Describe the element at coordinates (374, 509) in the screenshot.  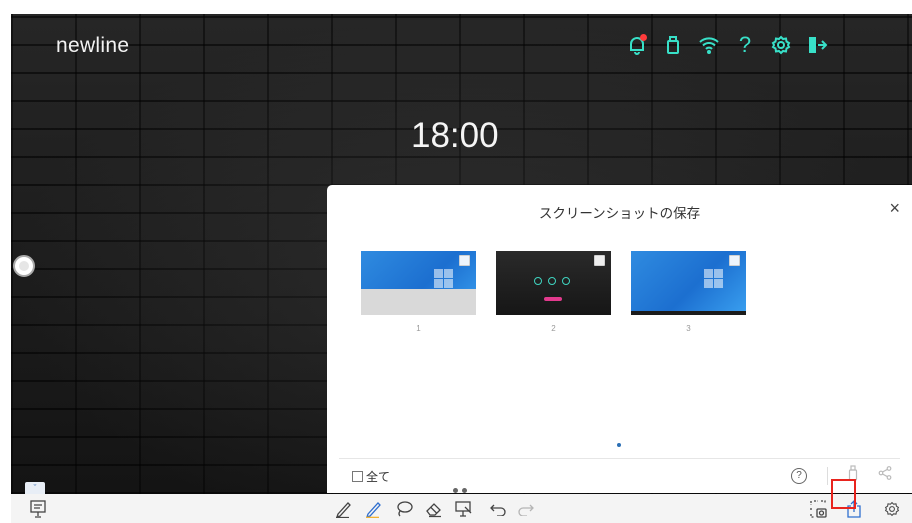
I see `highlighter-icon` at that location.